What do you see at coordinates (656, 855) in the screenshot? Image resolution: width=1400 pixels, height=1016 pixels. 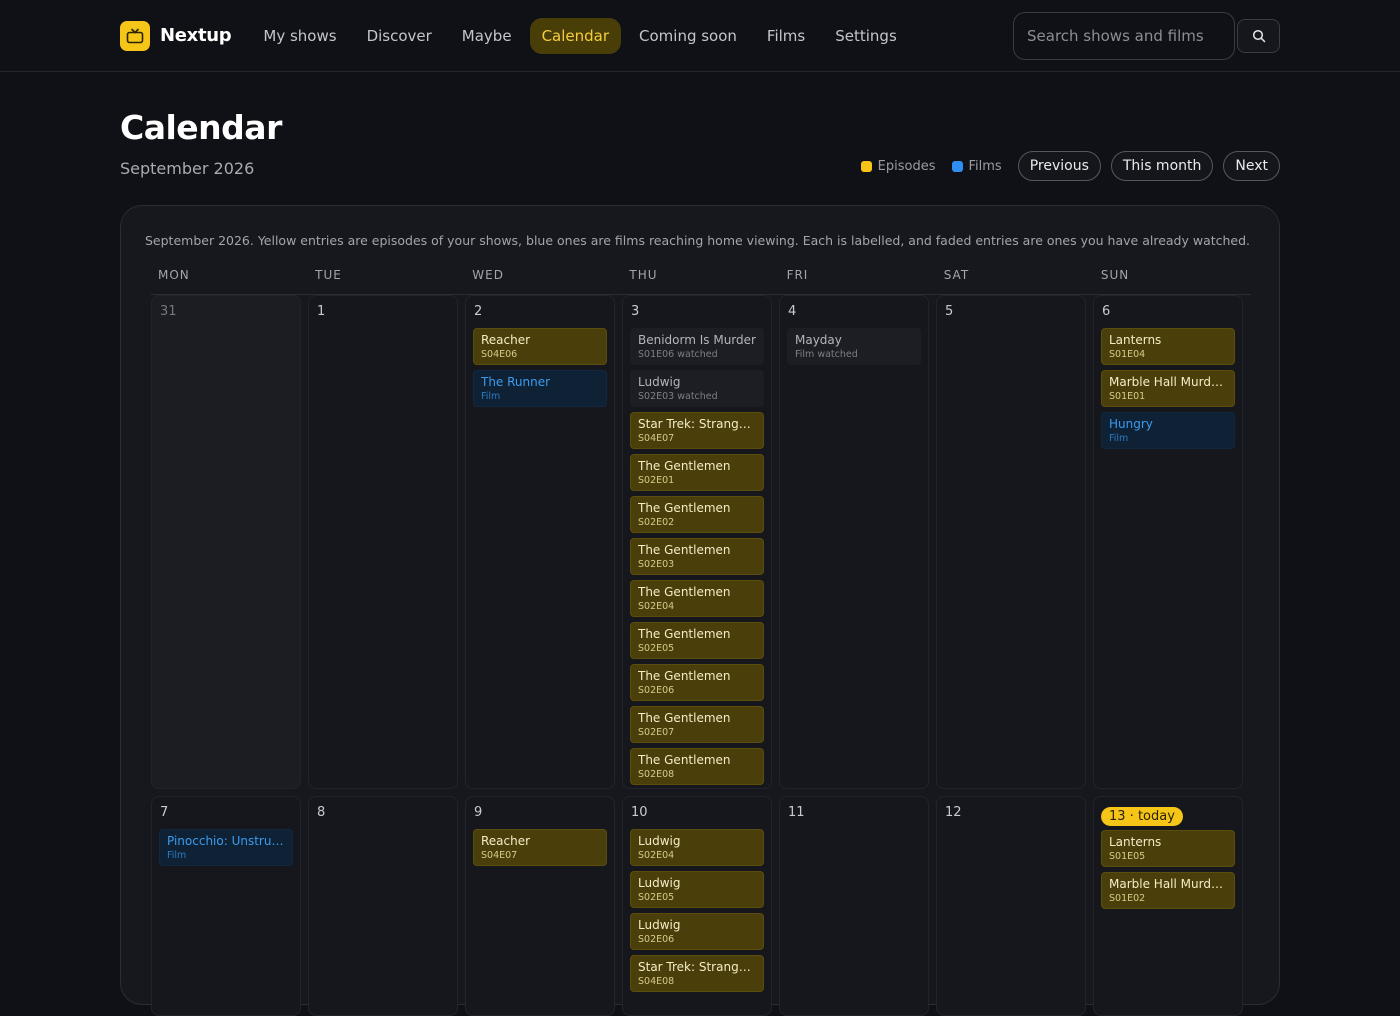 I see `entry-subtitle: S02E04` at bounding box center [656, 855].